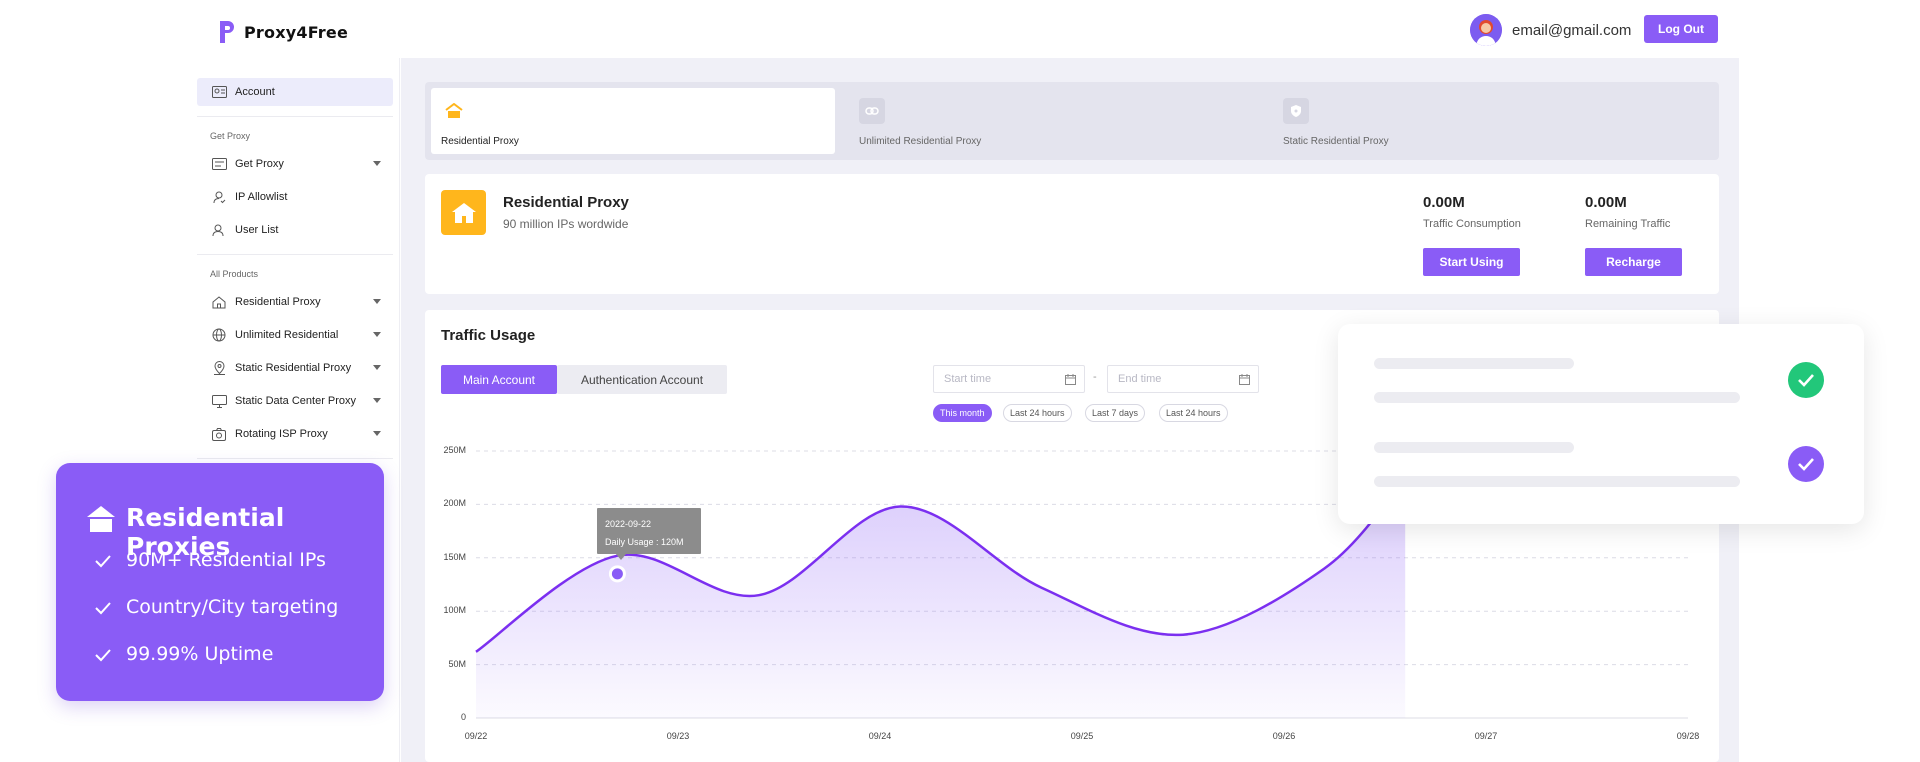  I want to click on highlight-point, so click(617, 574).